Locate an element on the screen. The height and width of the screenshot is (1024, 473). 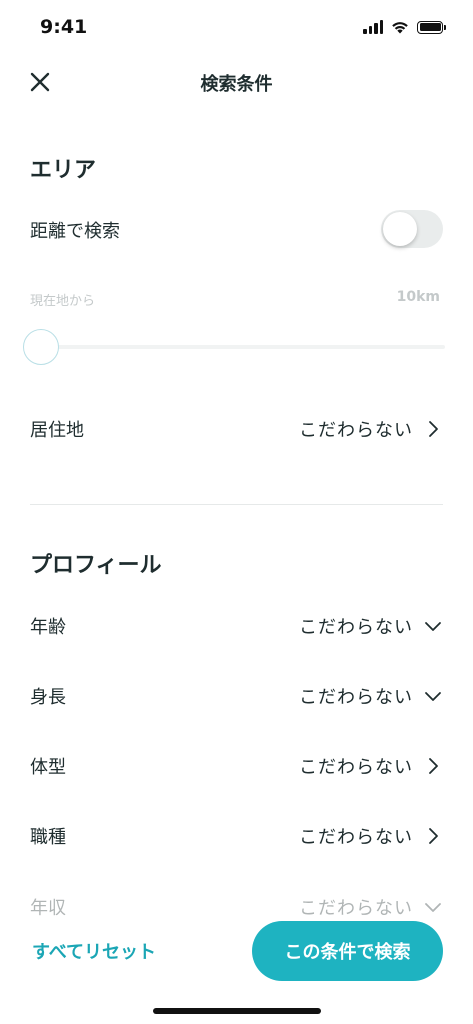
distance-search-toggle is located at coordinates (412, 229).